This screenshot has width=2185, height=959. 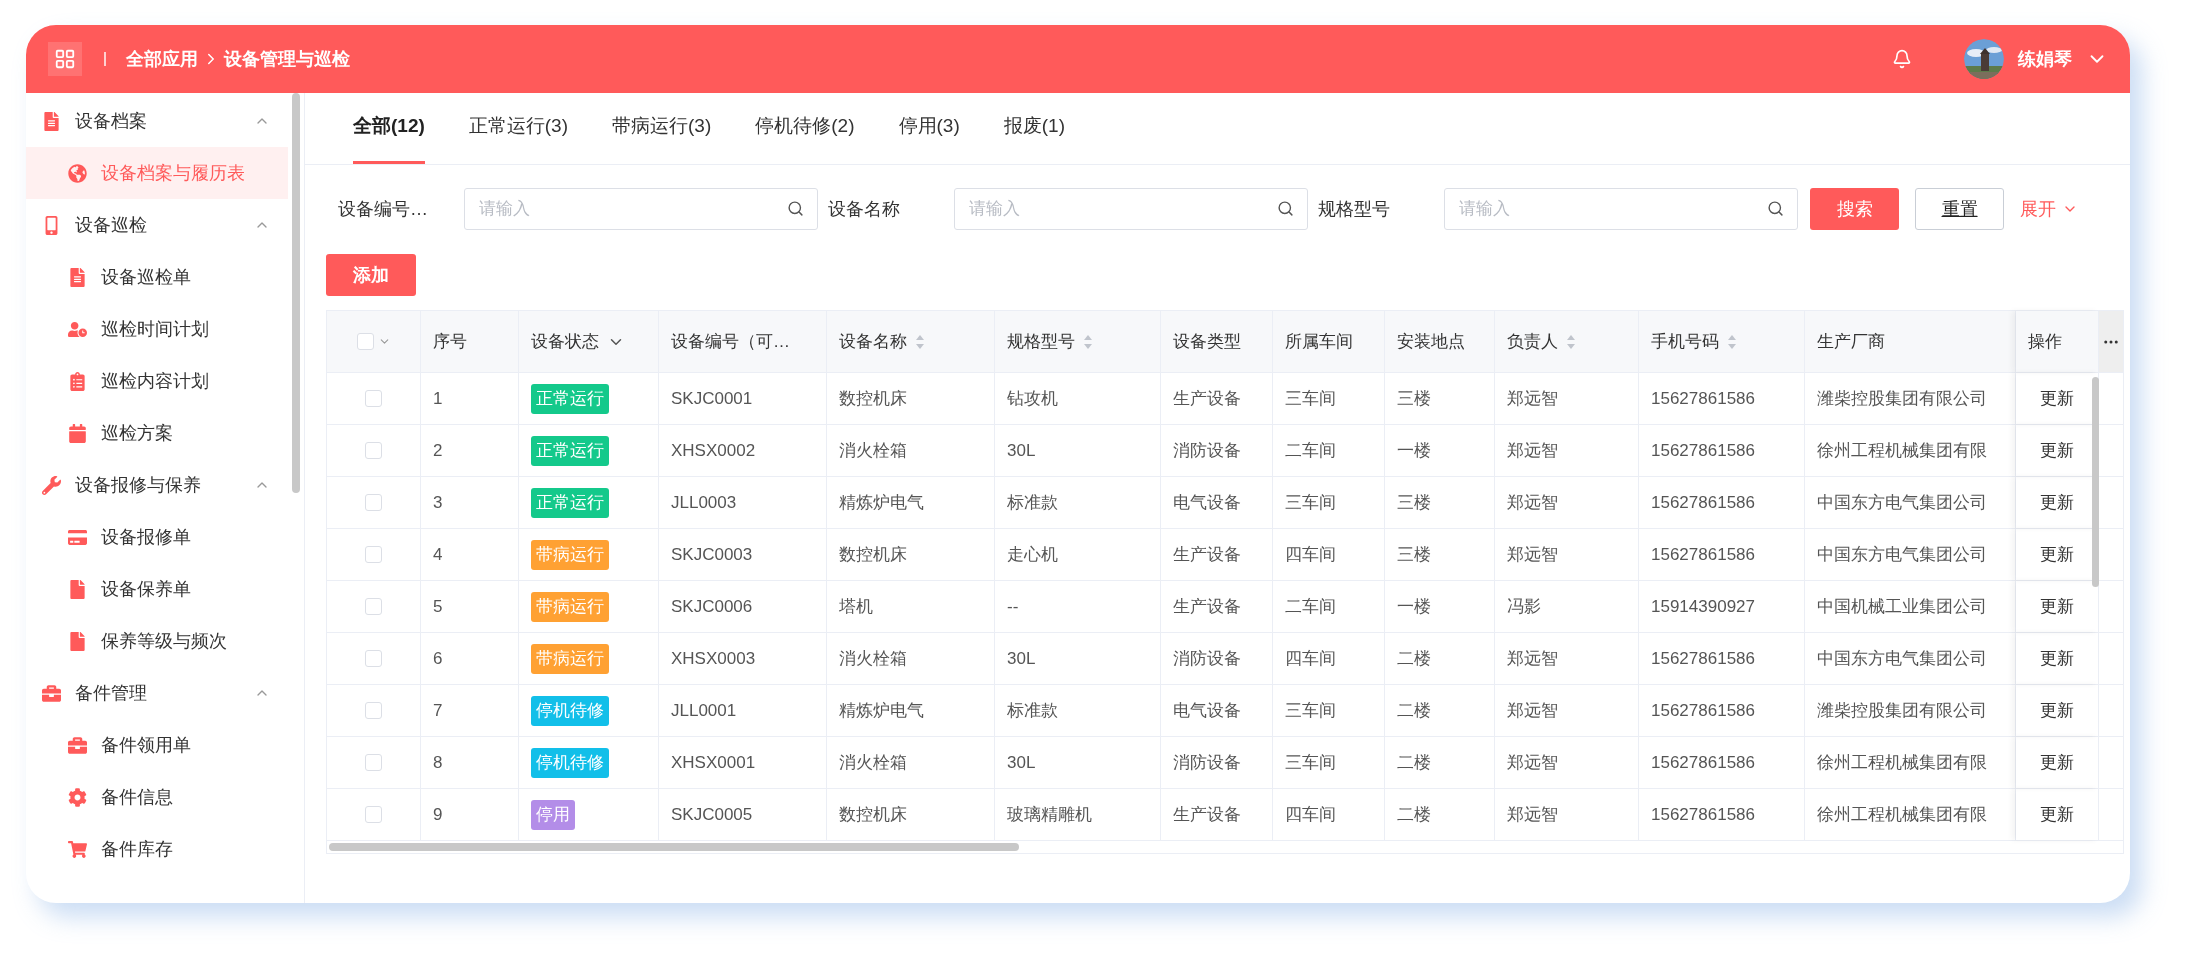 I want to click on bell-icon, so click(x=1902, y=59).